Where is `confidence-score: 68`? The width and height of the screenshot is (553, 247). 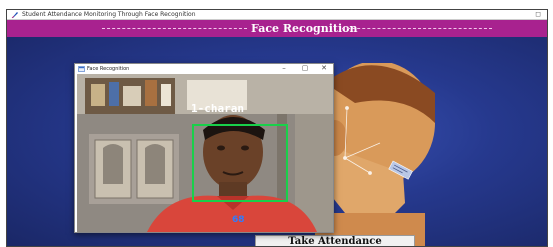
confidence-score: 68 is located at coordinates (238, 220).